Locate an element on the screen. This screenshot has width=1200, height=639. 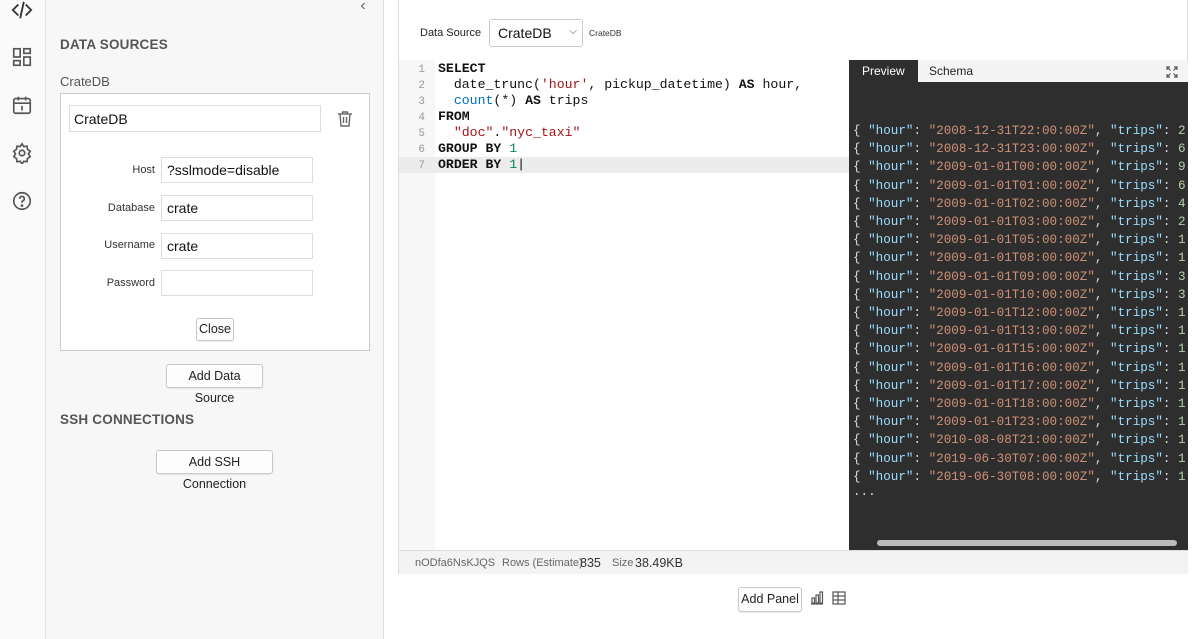
editor-line: 3 count(*) AS trips is located at coordinates (503, 100).